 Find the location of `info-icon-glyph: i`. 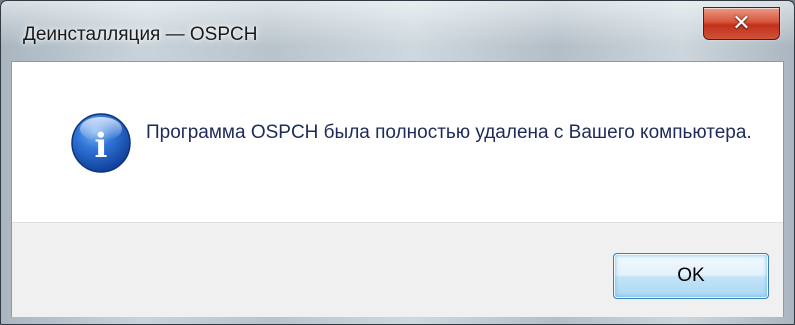

info-icon-glyph: i is located at coordinates (101, 146).